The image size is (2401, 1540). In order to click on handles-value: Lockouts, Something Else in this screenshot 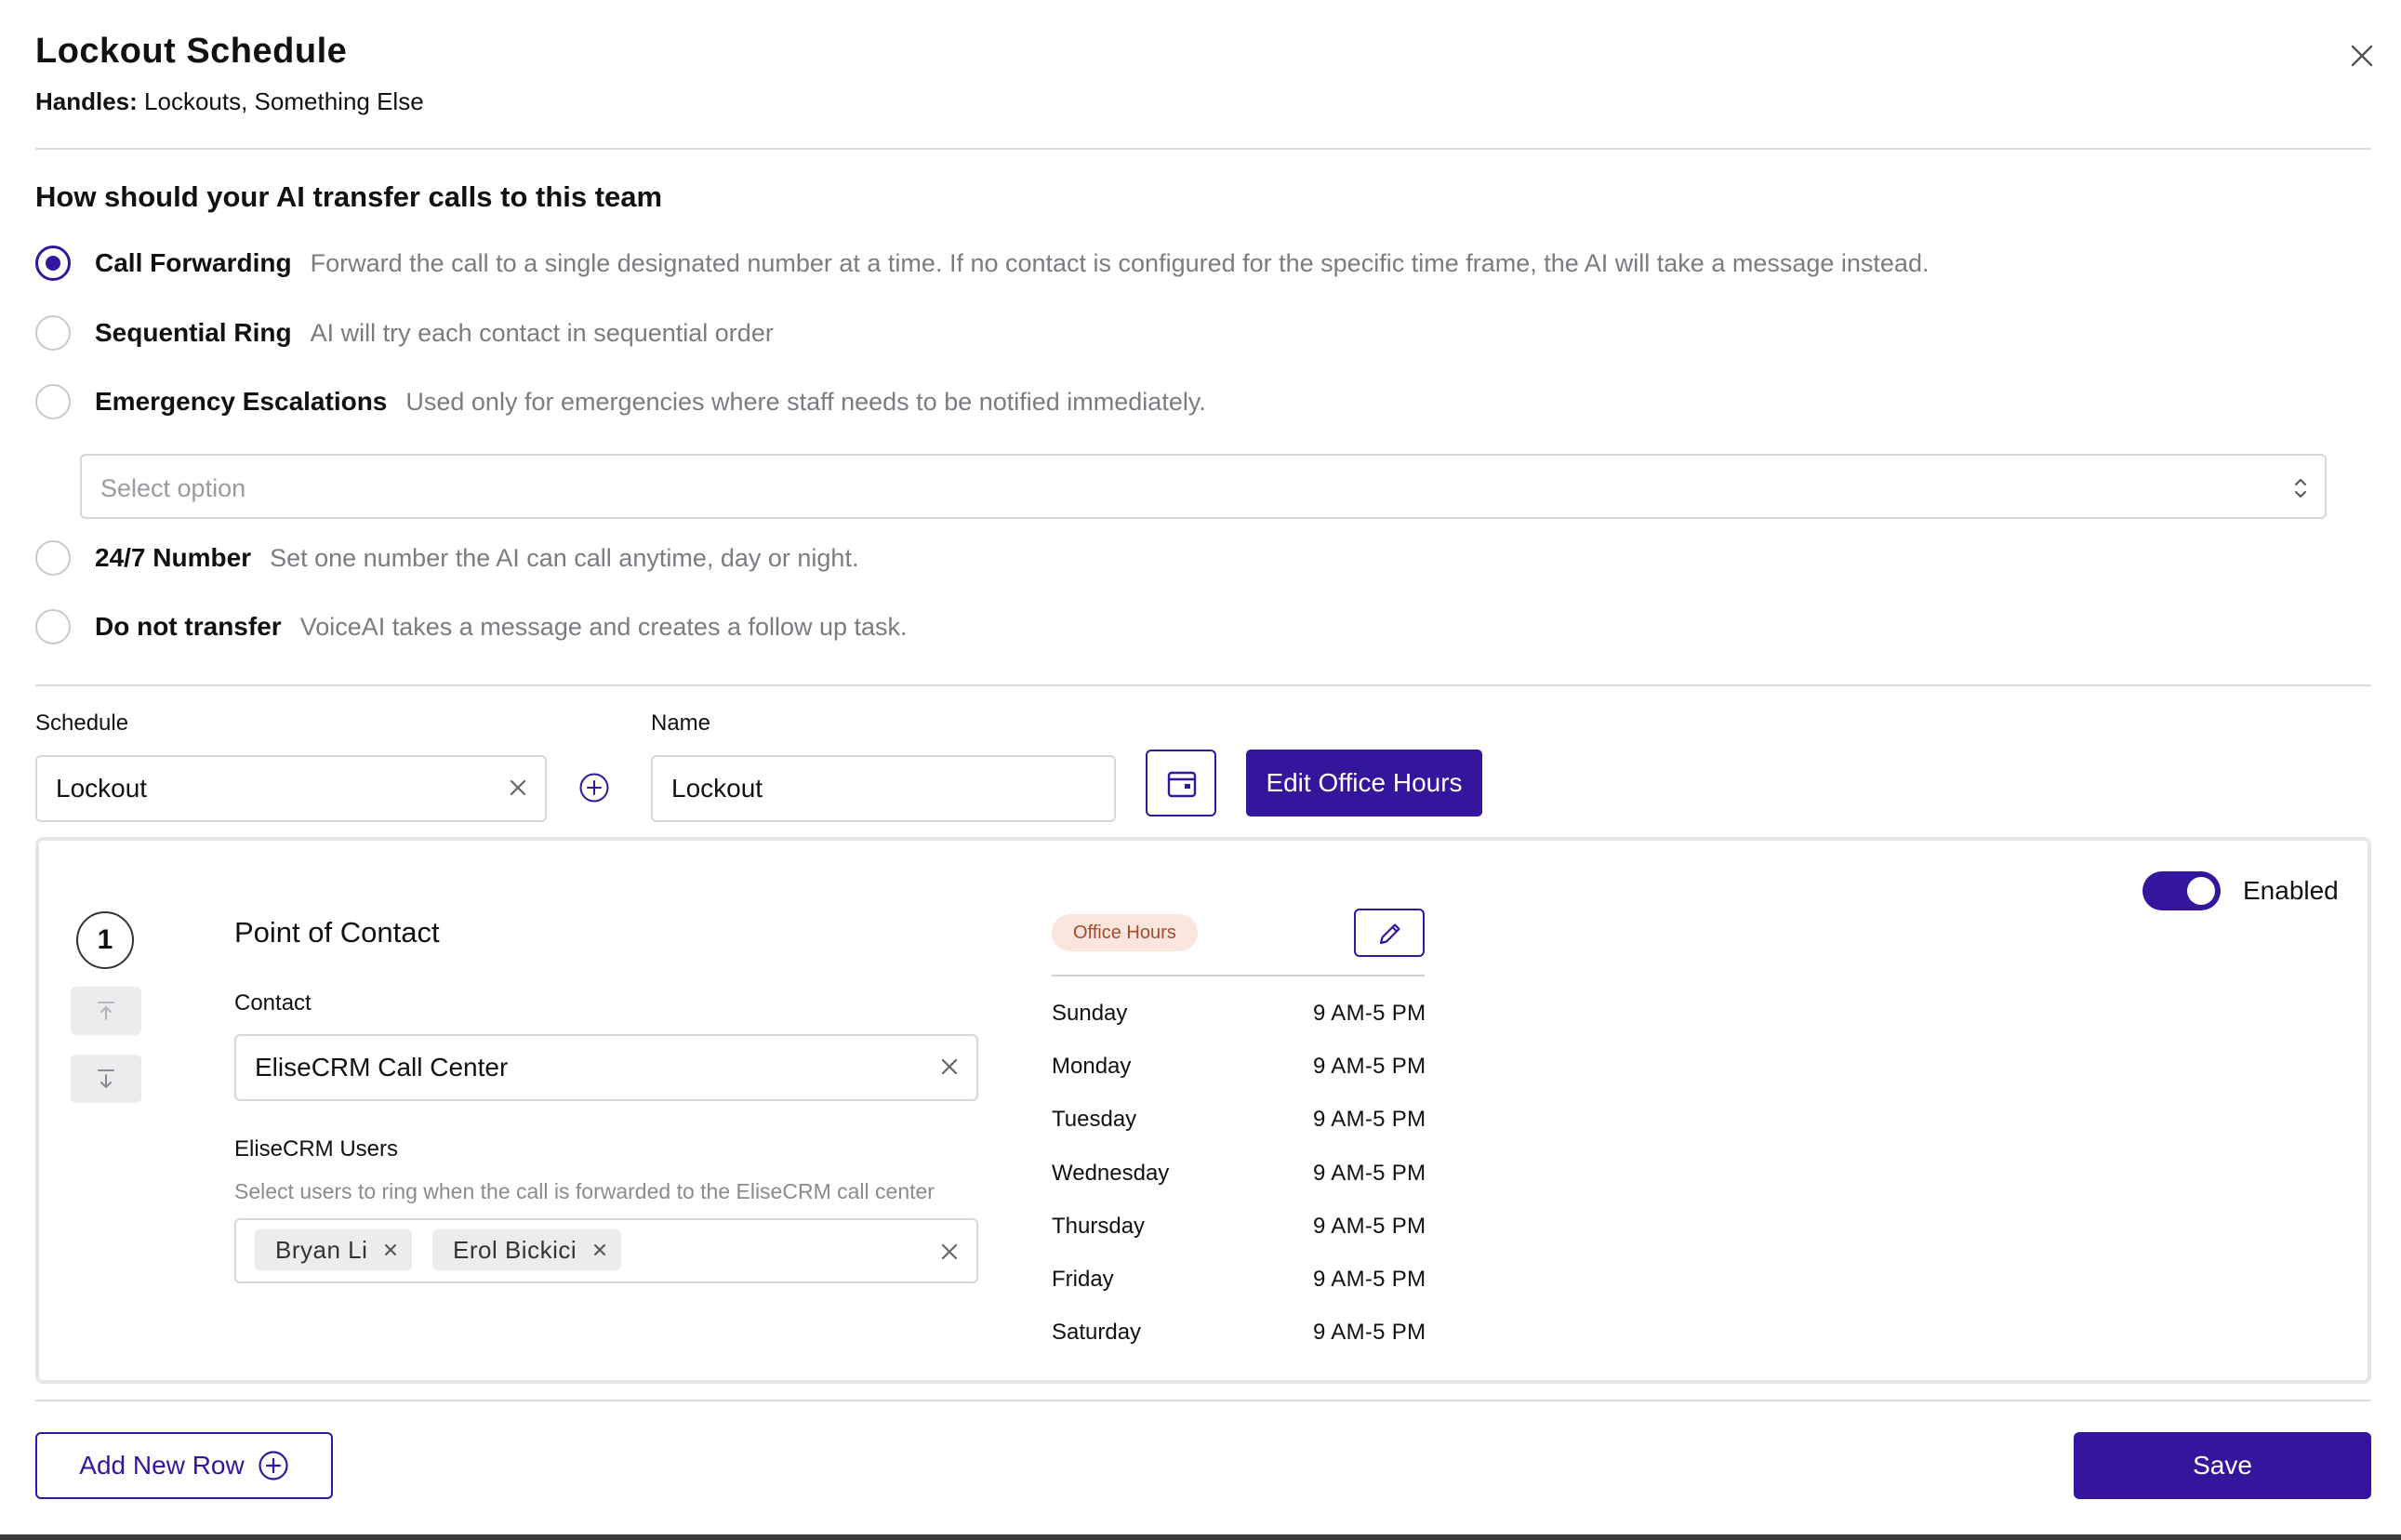, I will do `click(284, 101)`.